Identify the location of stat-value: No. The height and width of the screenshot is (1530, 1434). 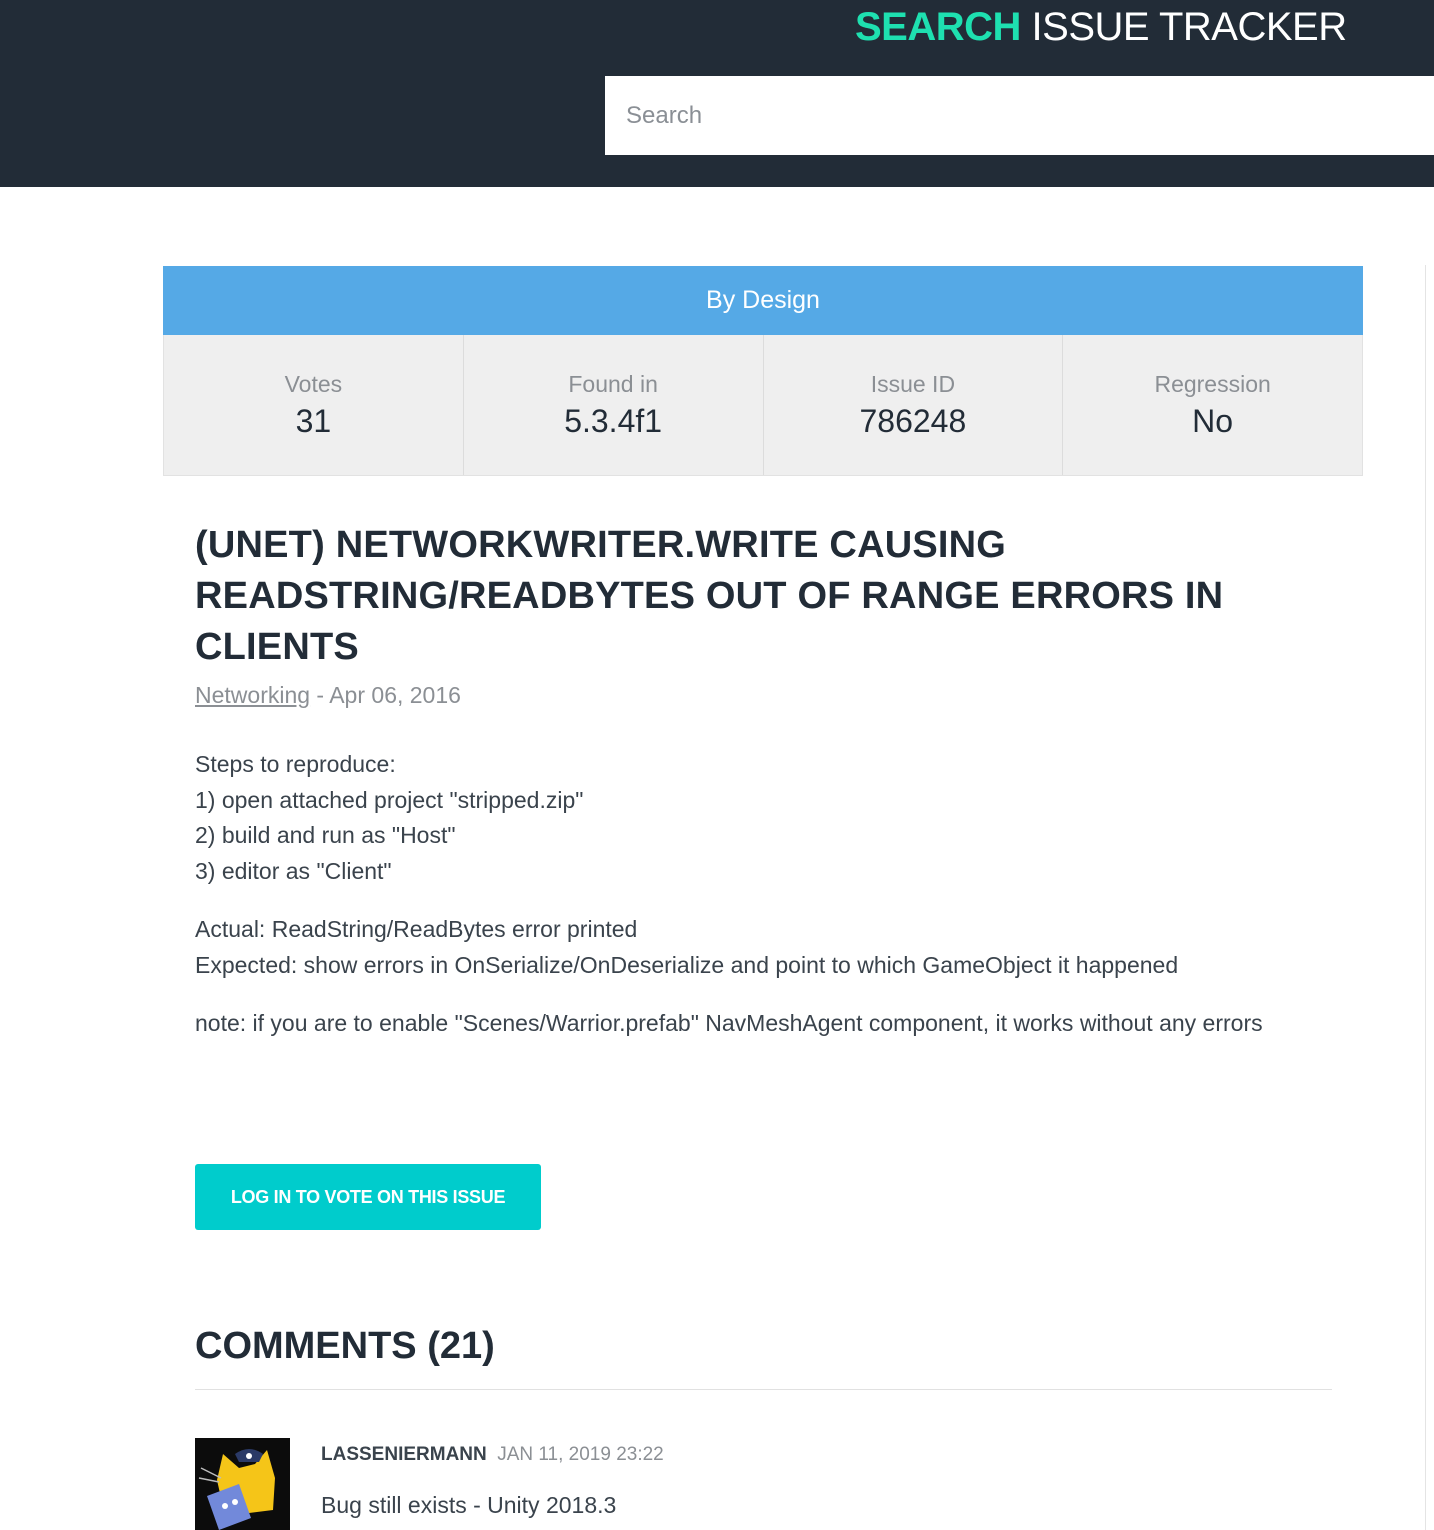
(1213, 421).